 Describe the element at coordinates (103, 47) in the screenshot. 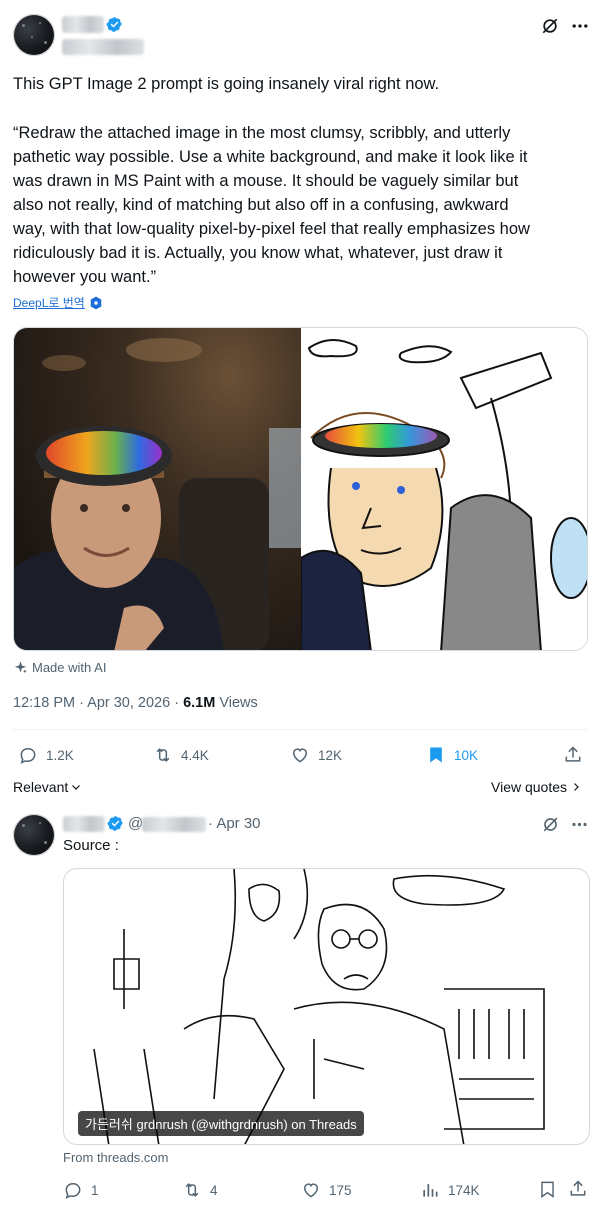

I see `author-handle` at that location.